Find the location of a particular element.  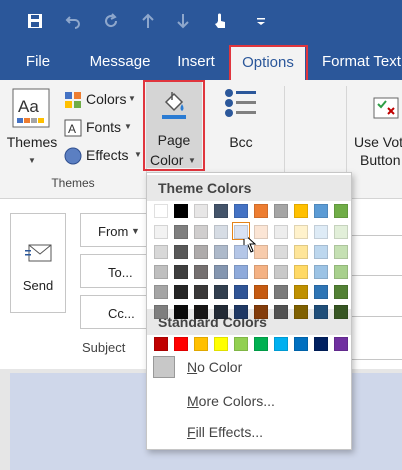

tab-file: File is located at coordinates (38, 62).